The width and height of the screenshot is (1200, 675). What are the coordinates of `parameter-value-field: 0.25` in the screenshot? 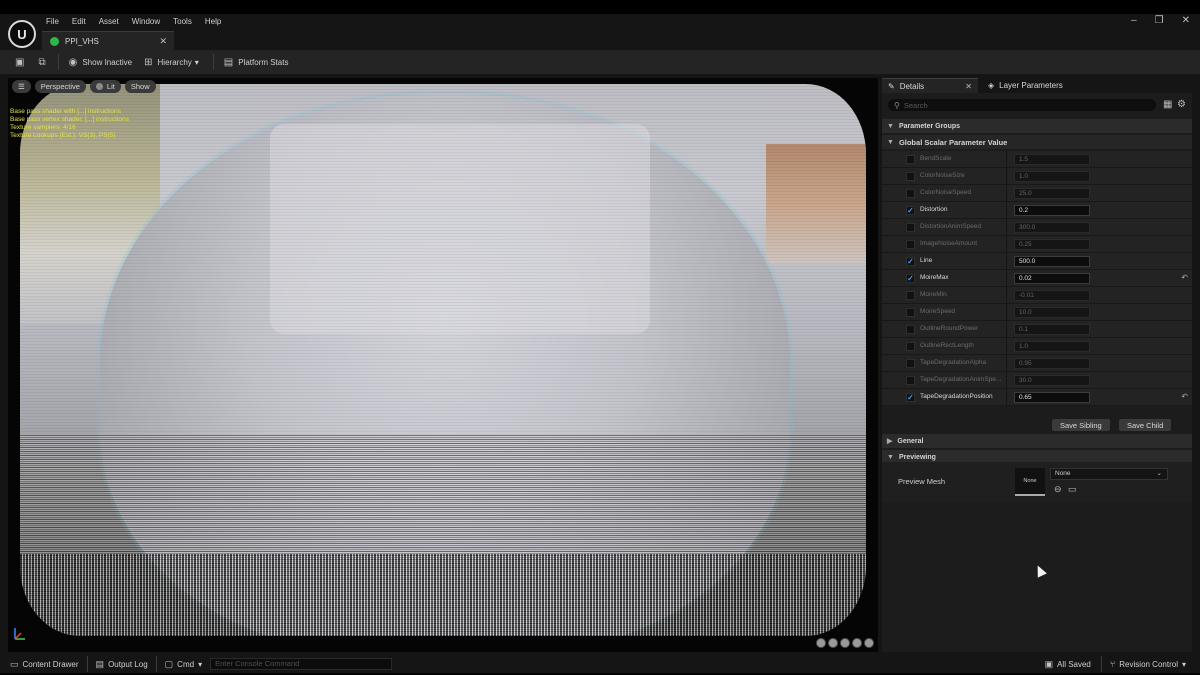 It's located at (1052, 244).